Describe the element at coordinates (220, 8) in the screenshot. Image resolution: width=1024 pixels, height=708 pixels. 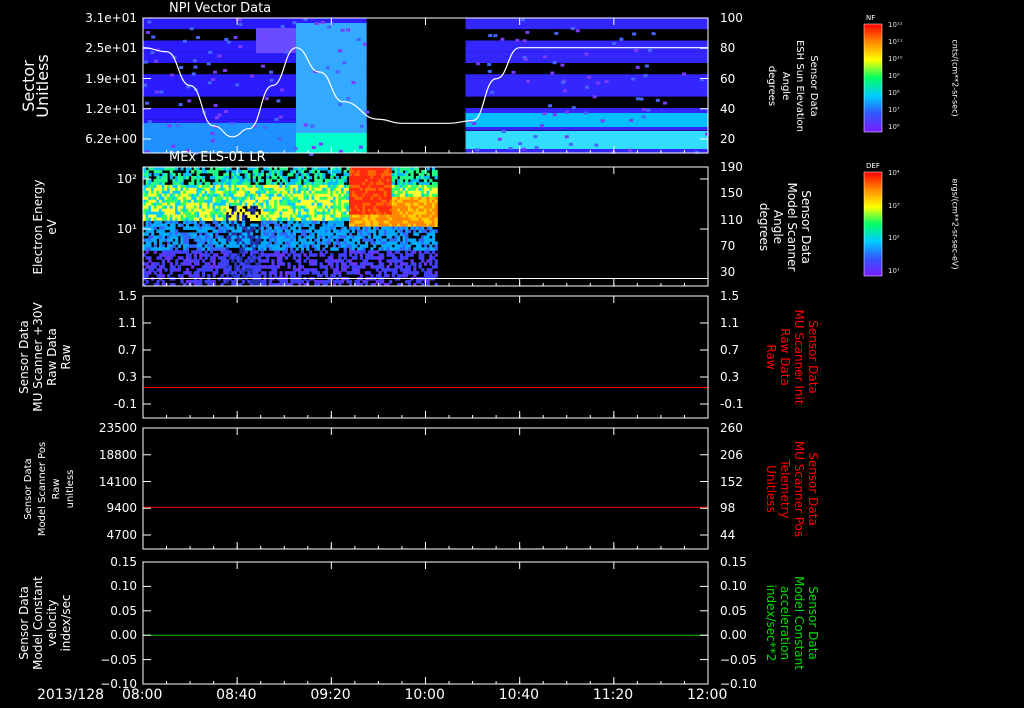
I see `panel-title: NPI Vector Data` at that location.